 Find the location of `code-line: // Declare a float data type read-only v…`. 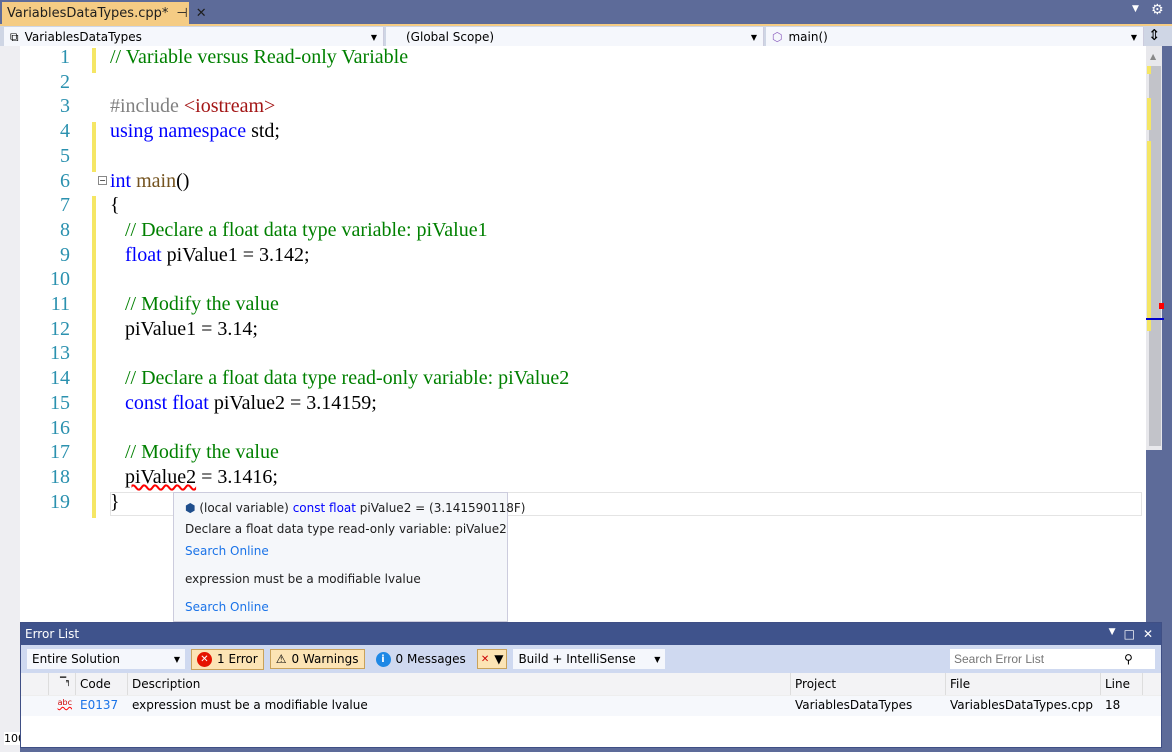

code-line: // Declare a float data type read-only v… is located at coordinates (339, 378).